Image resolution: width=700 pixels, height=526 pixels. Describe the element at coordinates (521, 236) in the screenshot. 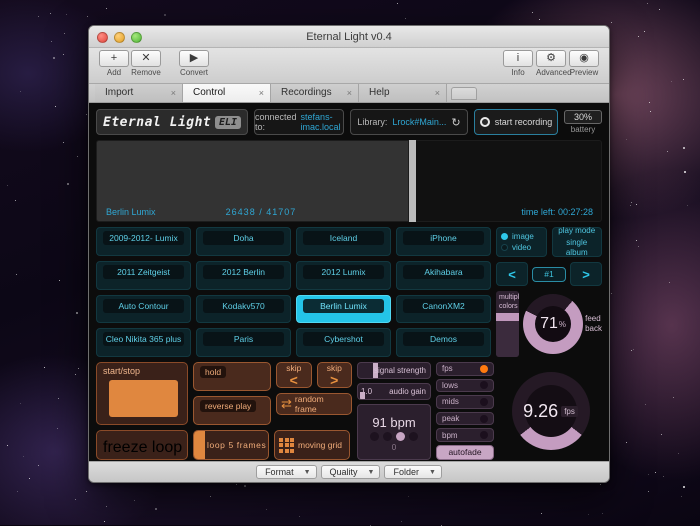

I see `media-mode-image: image` at that location.